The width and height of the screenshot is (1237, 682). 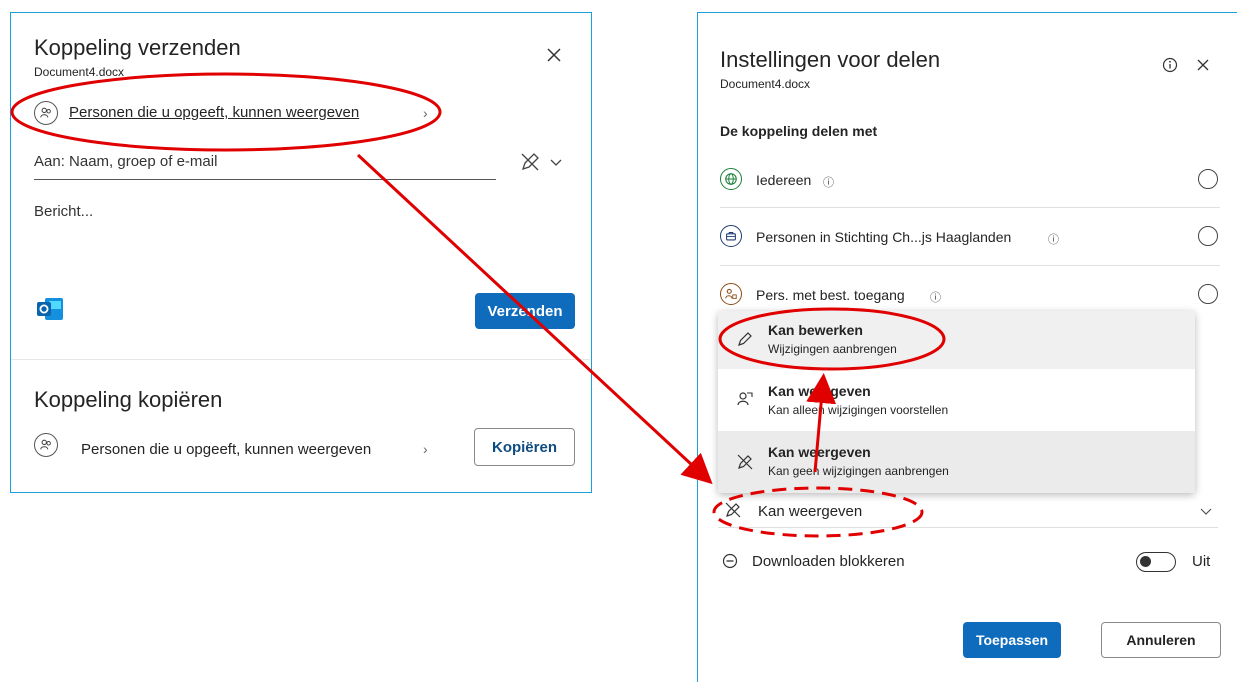 I want to click on scope-link-label: Personen die u opgeeft, kunnen weergeven, so click(x=214, y=112).